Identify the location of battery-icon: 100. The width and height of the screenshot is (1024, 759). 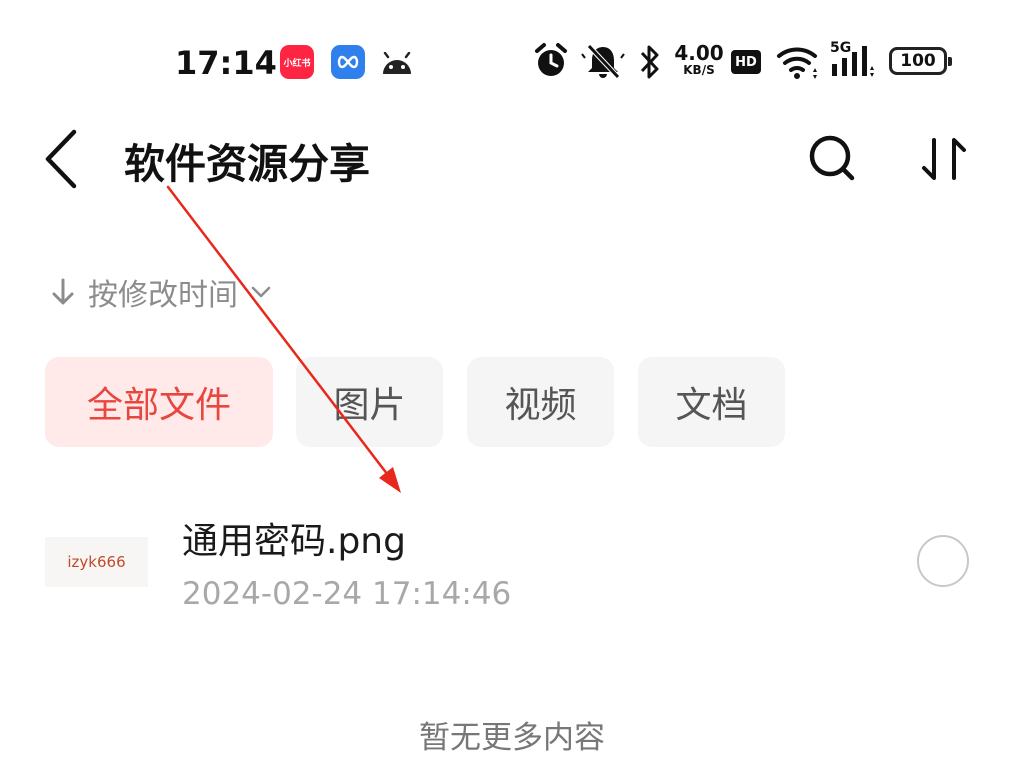
(920, 61).